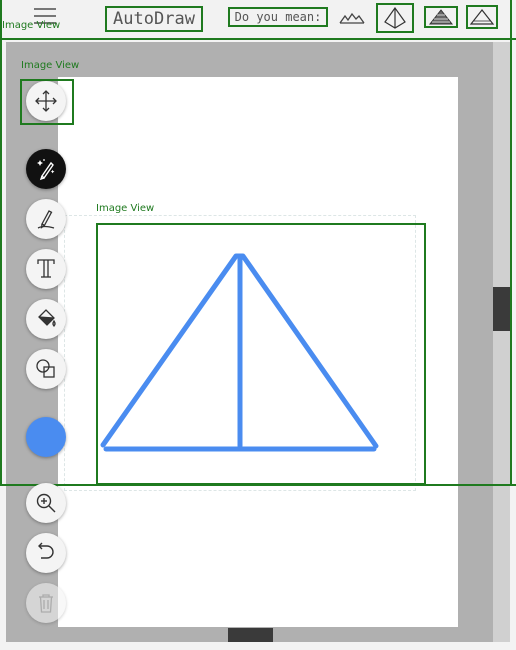 The height and width of the screenshot is (650, 516). I want to click on move-tool, so click(46, 101).